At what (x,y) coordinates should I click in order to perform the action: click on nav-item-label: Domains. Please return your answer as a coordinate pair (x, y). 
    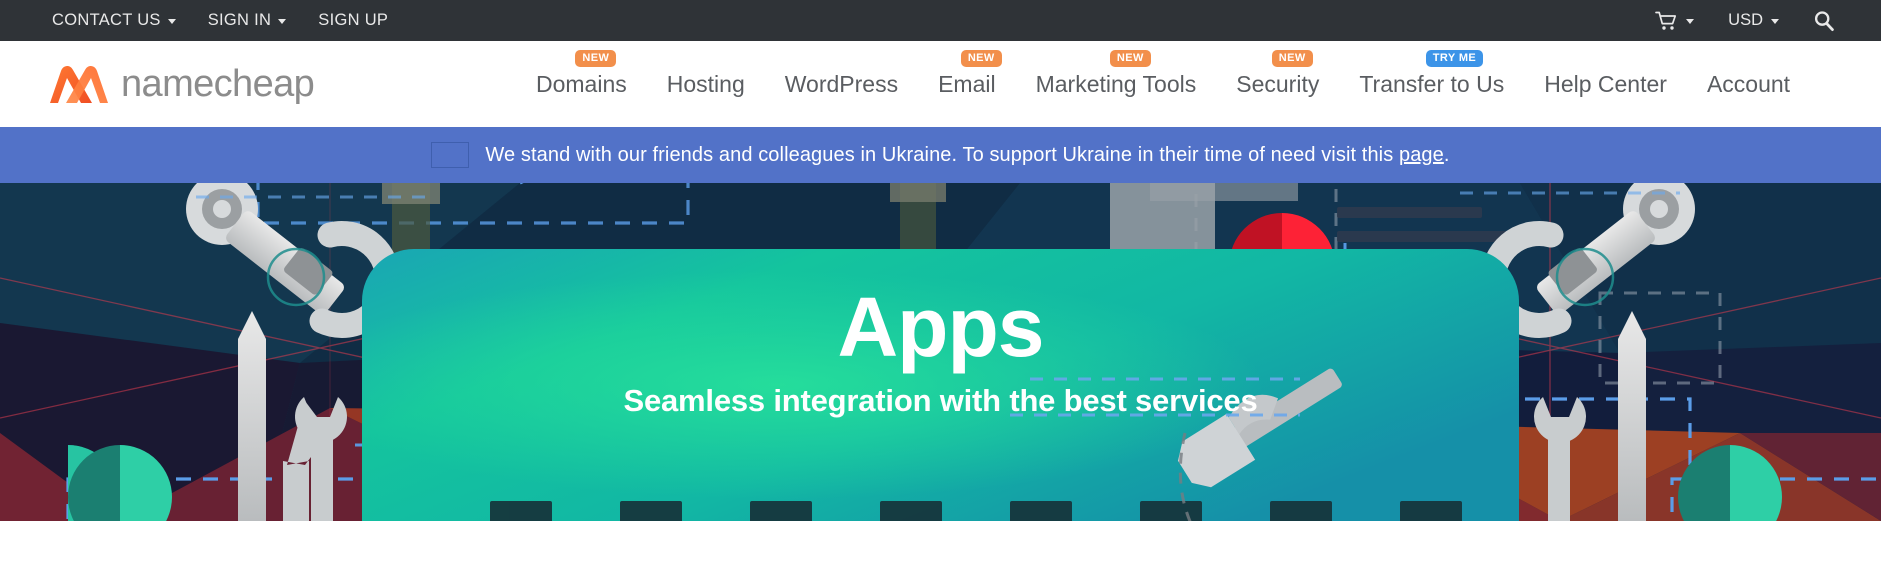
    Looking at the image, I should click on (581, 83).